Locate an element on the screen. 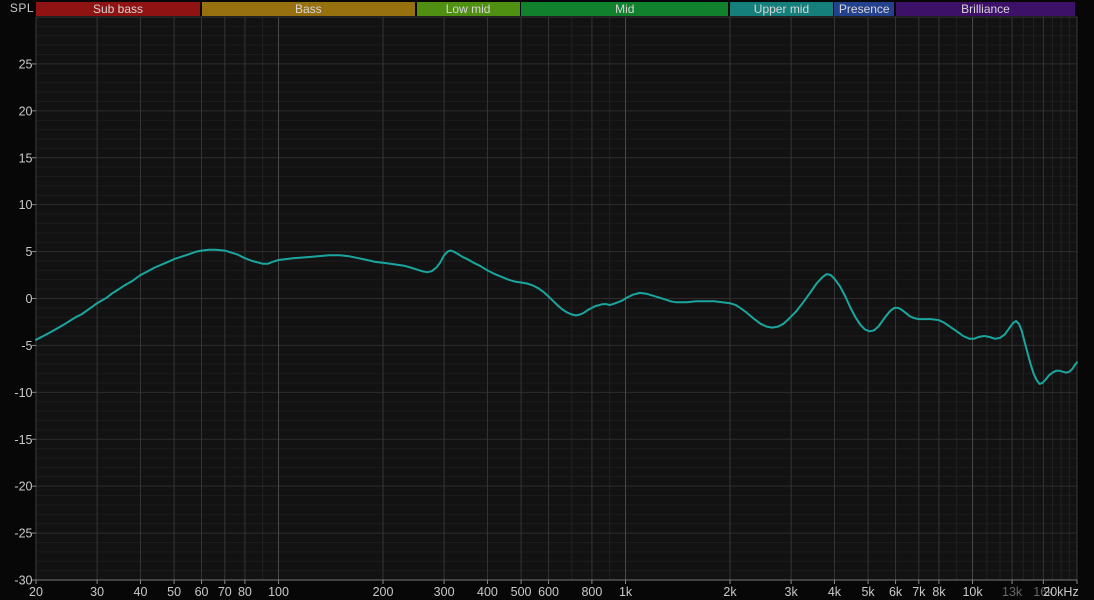 The height and width of the screenshot is (600, 1094). x-tick-label: 400 is located at coordinates (487, 592).